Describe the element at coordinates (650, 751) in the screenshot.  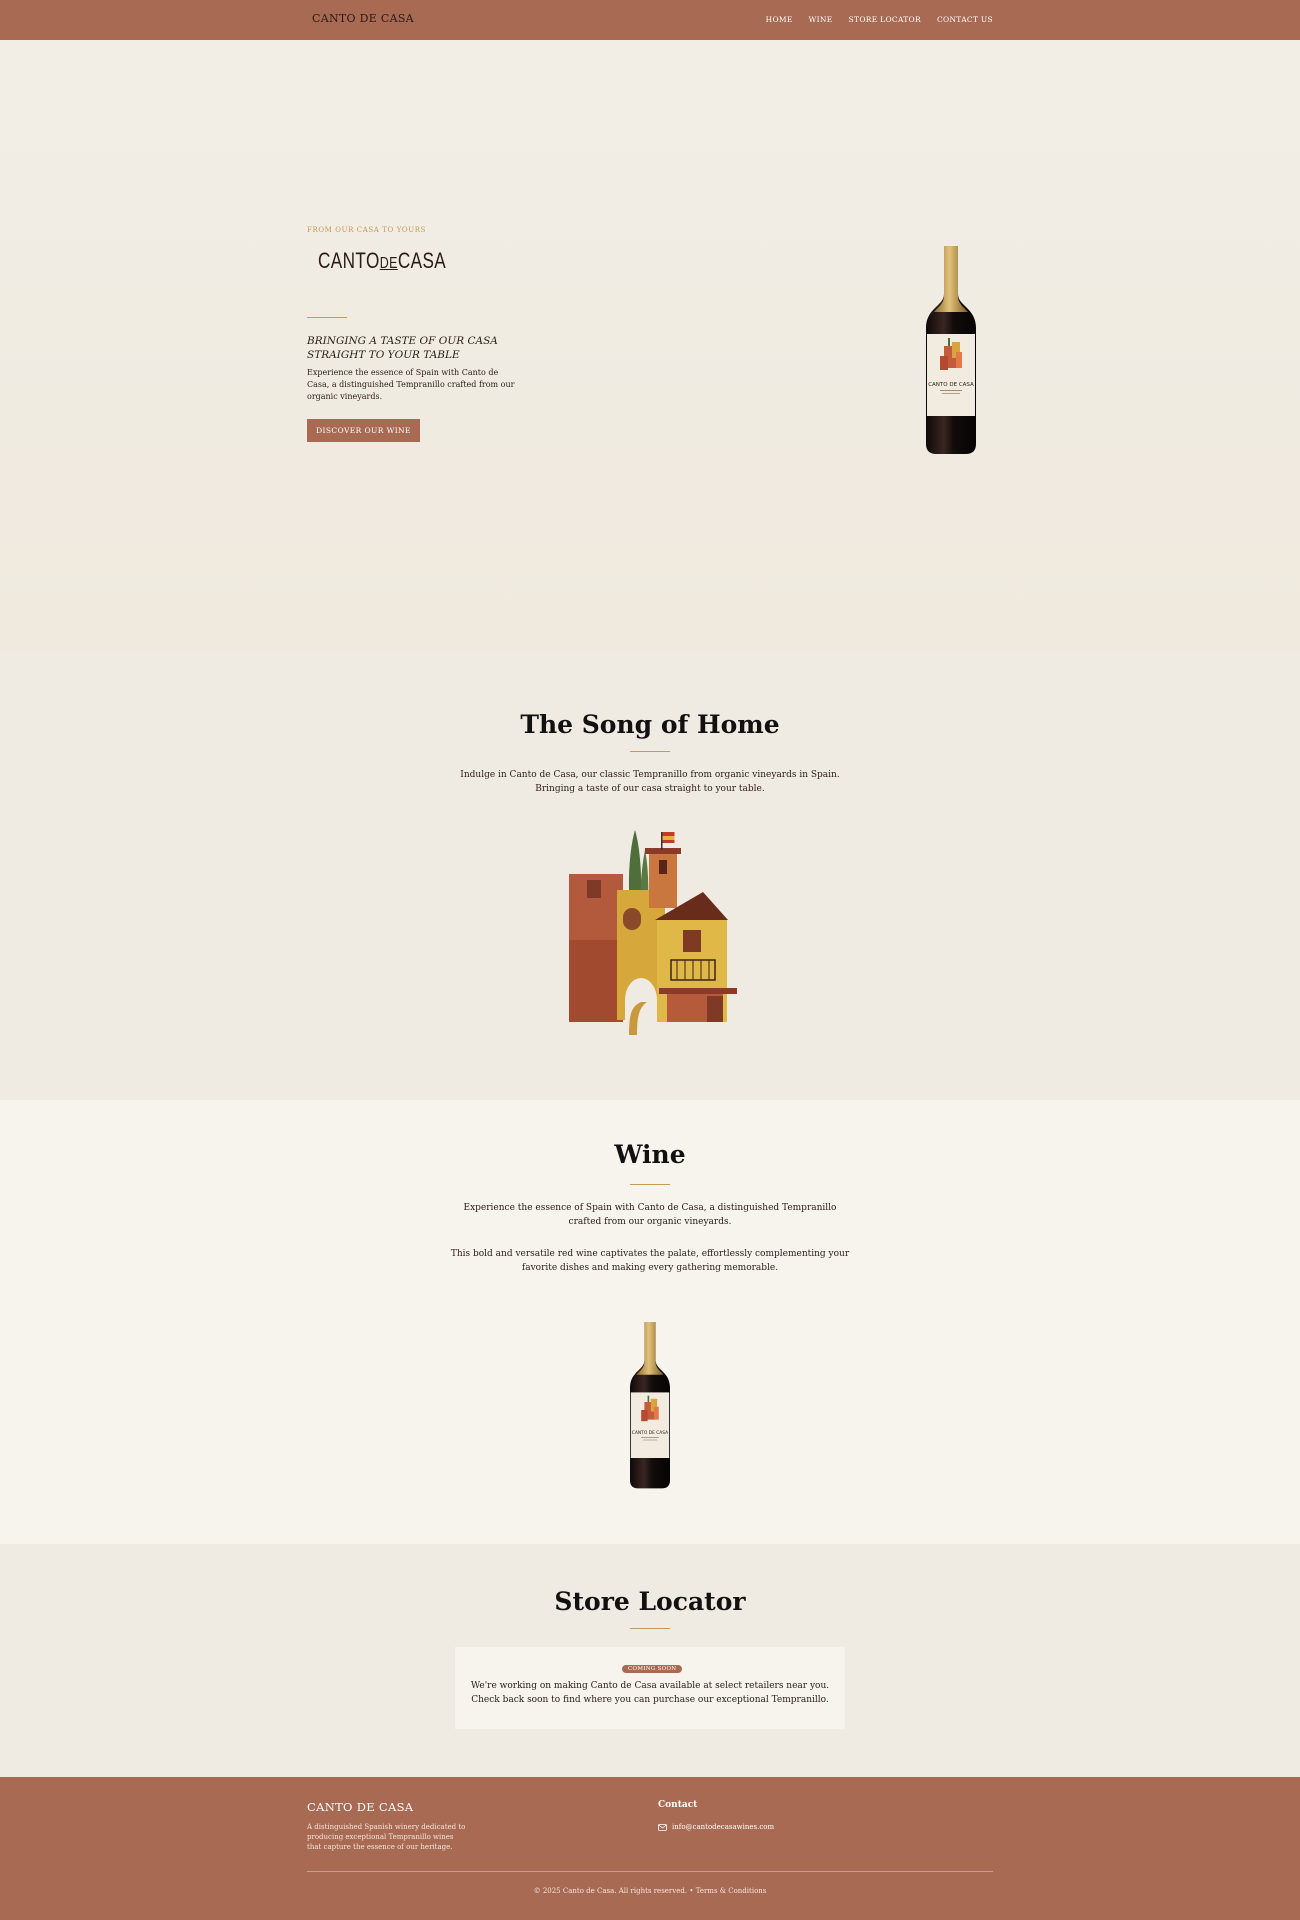
I see `song-title-rule` at that location.